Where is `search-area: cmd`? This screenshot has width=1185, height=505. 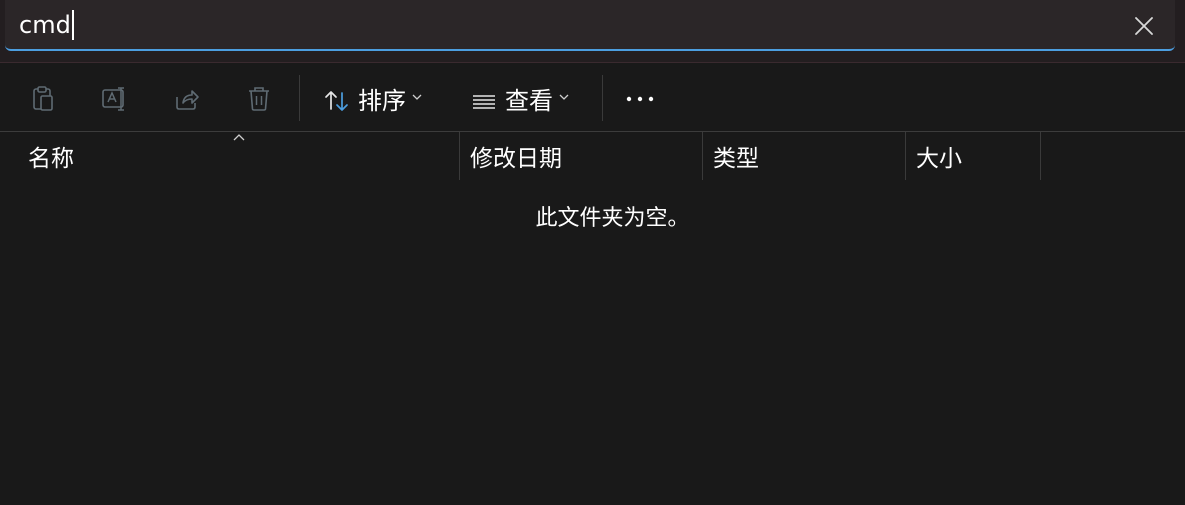 search-area: cmd is located at coordinates (592, 31).